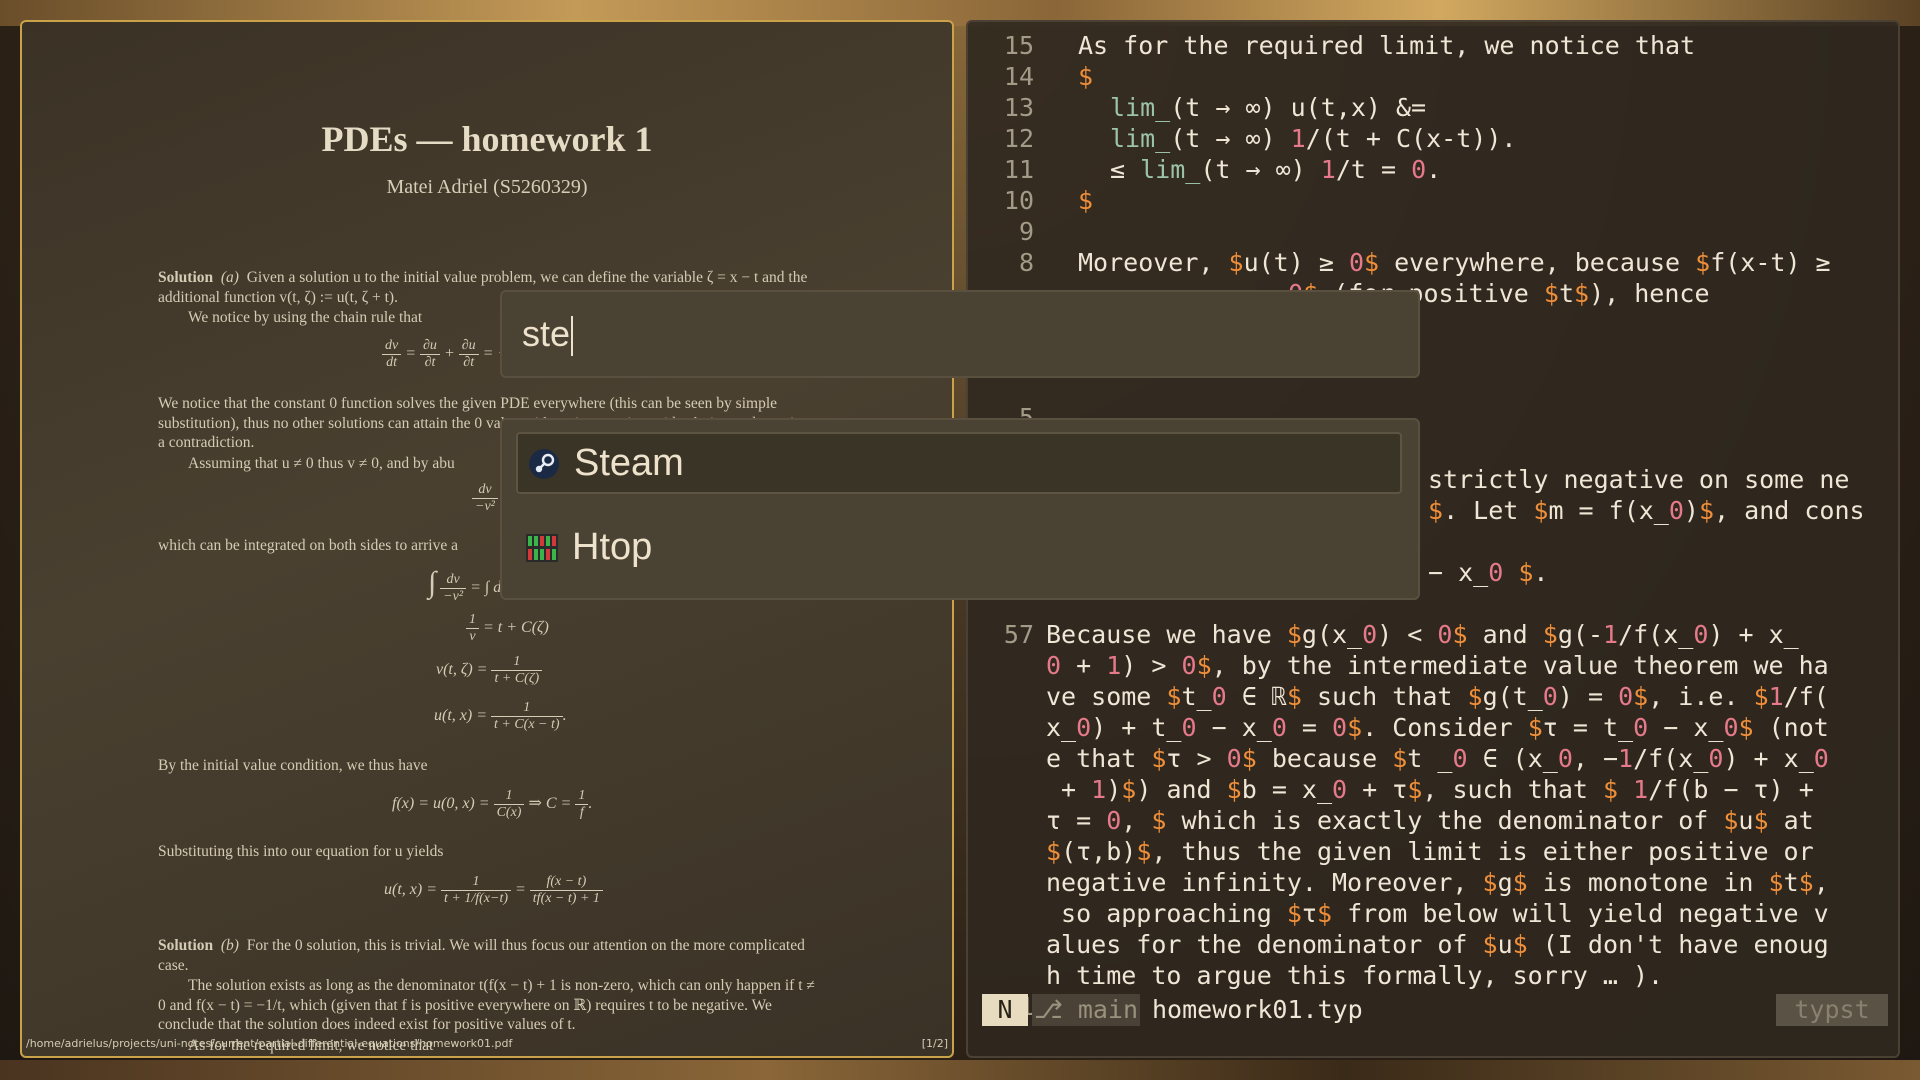 This screenshot has width=1920, height=1080. What do you see at coordinates (507, 628) in the screenshot?
I see `equation-inverse-v: 1v = t + C(ζ)` at bounding box center [507, 628].